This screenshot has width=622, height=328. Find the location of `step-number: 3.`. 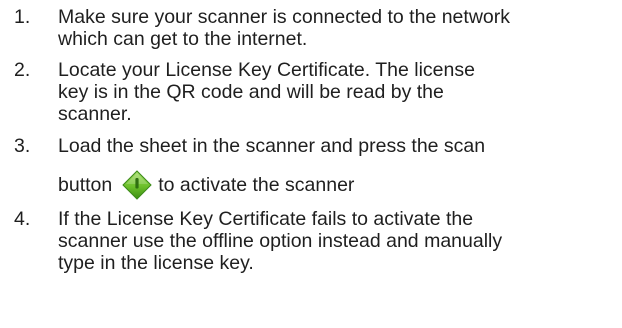

step-number: 3. is located at coordinates (22, 146).